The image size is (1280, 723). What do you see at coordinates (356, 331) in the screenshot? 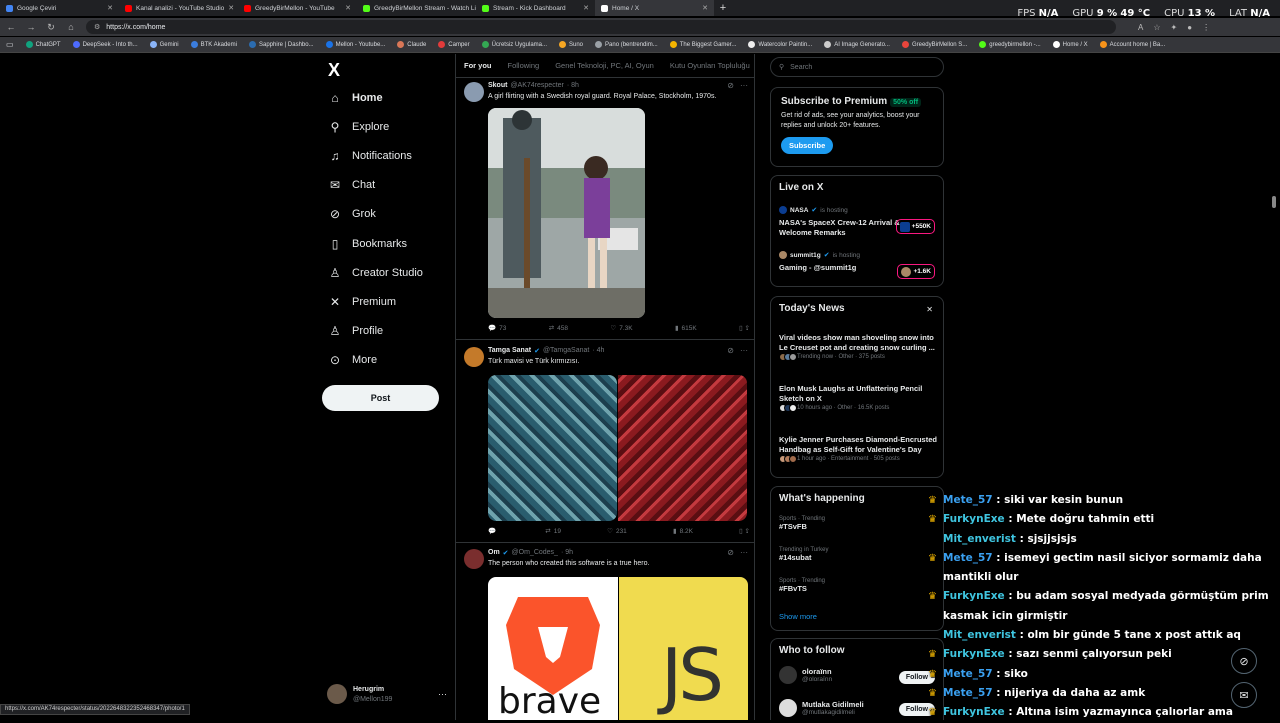
I see `nav-item-profile: ♙ Profile` at bounding box center [356, 331].